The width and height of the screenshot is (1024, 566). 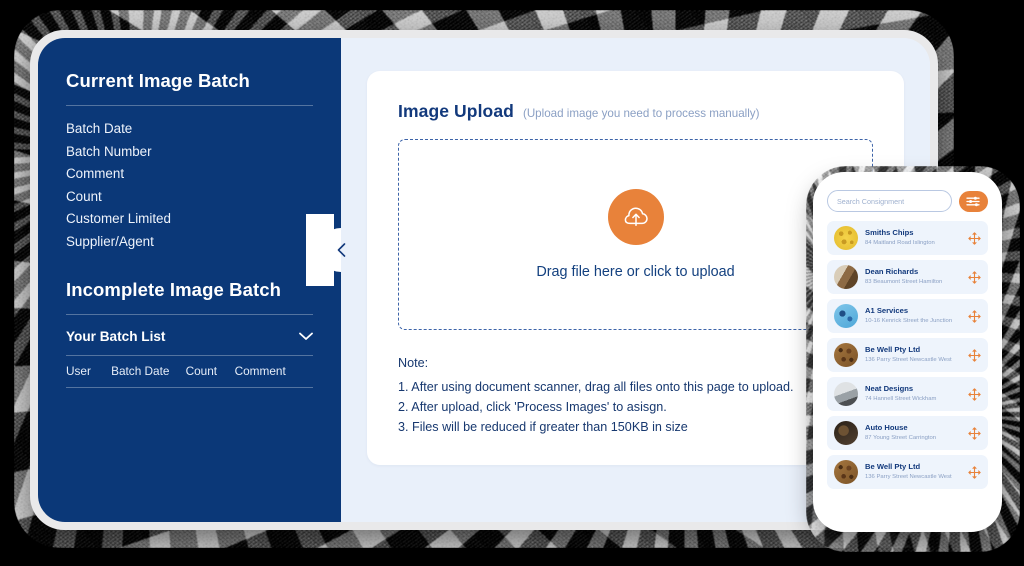 I want to click on list-item: Auto House 87 Young Street Carrington, so click(x=907, y=433).